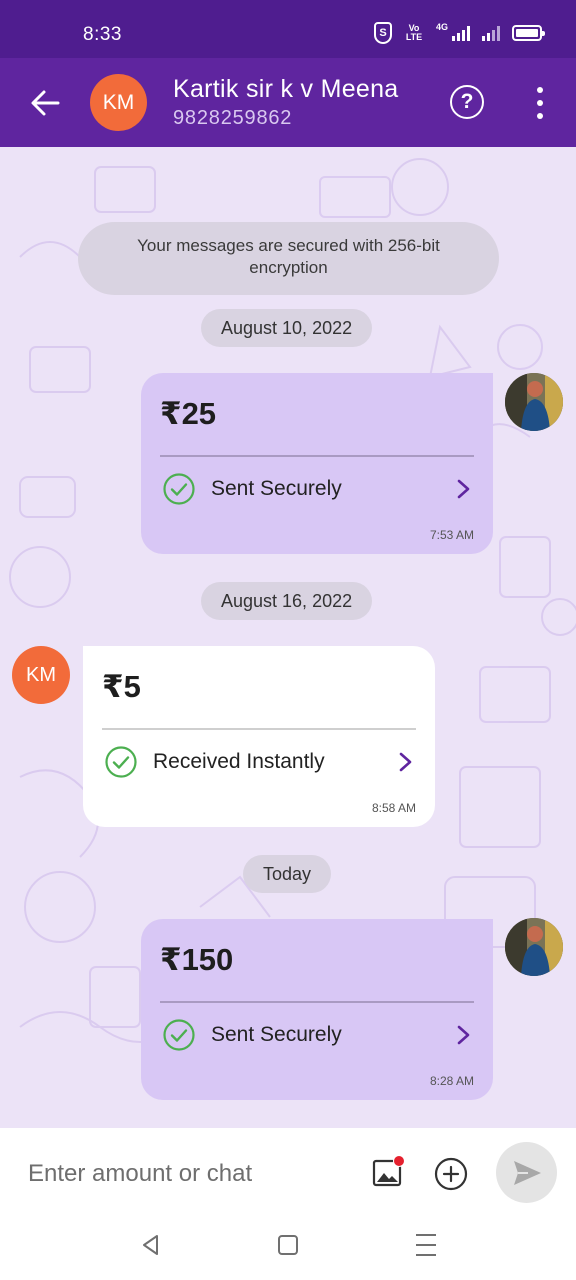 Image resolution: width=576 pixels, height=1280 pixels. What do you see at coordinates (528, 33) in the screenshot?
I see `battery-icon` at bounding box center [528, 33].